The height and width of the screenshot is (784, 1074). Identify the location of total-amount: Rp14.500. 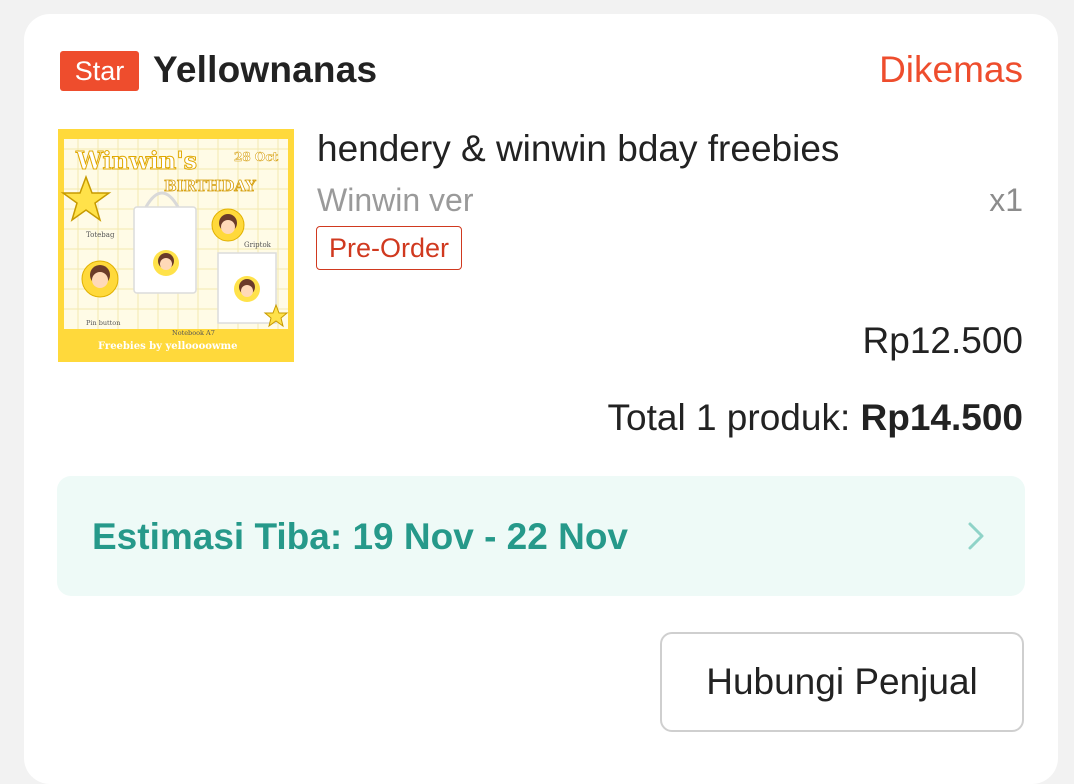
(942, 417).